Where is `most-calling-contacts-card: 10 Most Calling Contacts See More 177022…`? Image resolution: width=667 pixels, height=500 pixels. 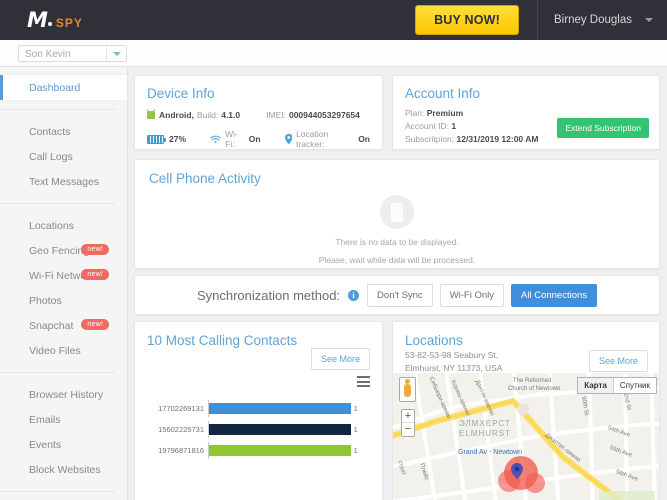 most-calling-contacts-card: 10 Most Calling Contacts See More 177022… is located at coordinates (258, 410).